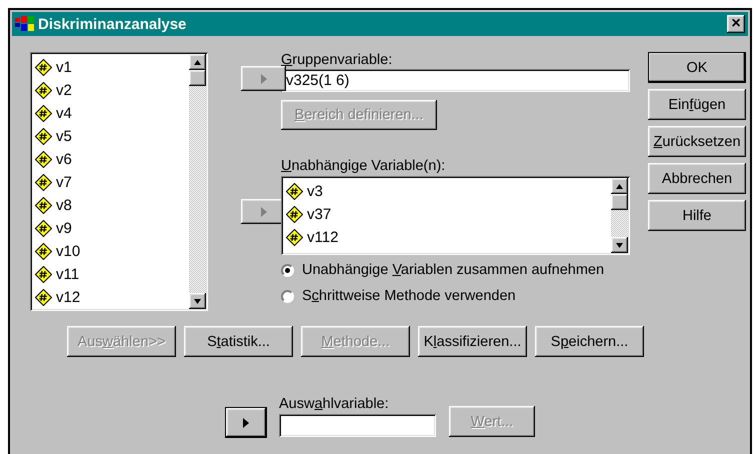  I want to click on dialog-button: Abbrechen, so click(697, 178).